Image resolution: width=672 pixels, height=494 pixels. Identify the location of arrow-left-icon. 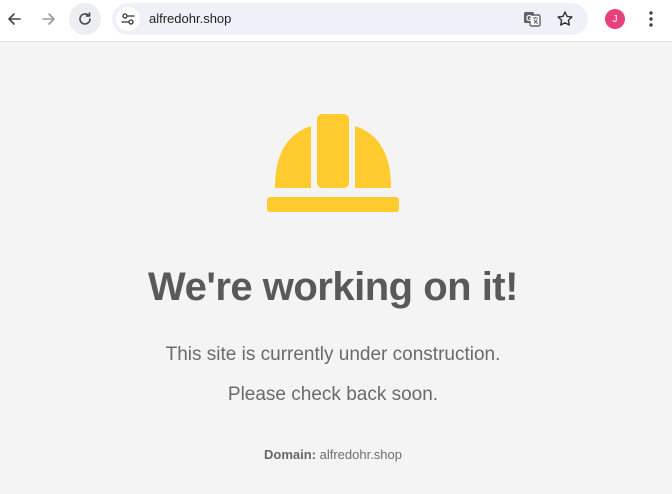
(14, 19).